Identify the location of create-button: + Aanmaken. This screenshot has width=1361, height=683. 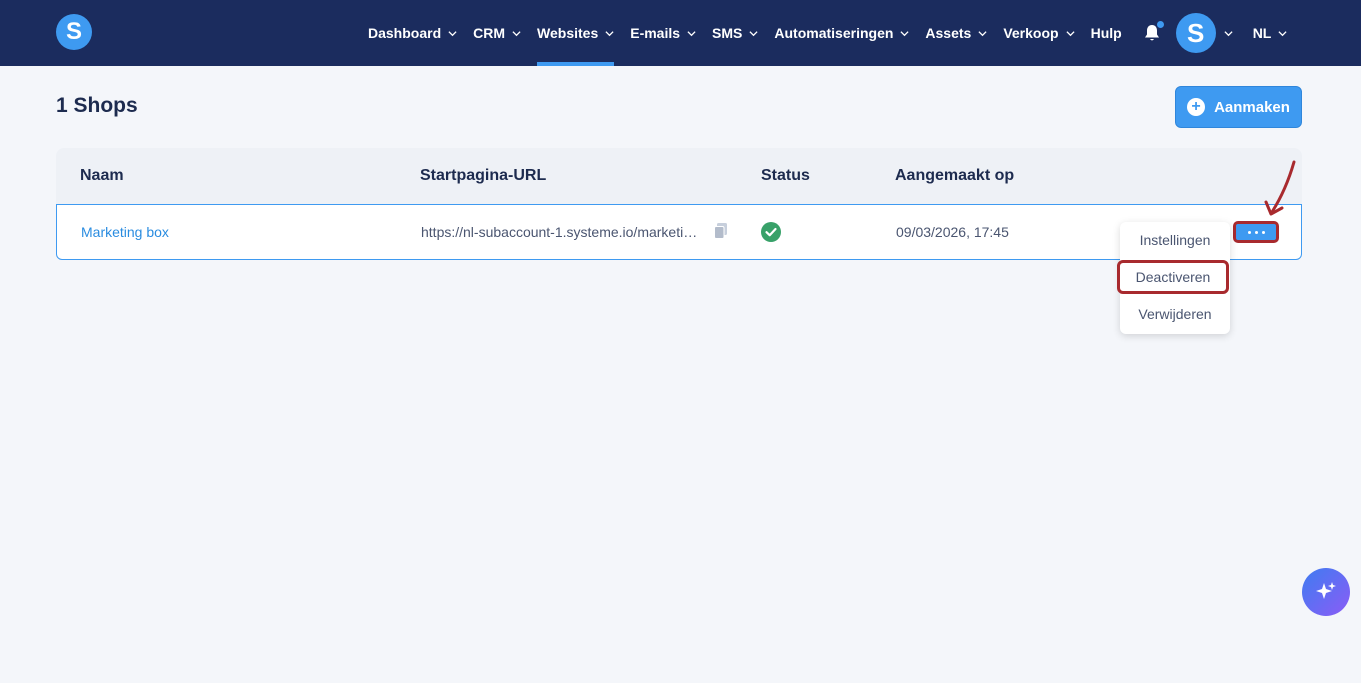
(1238, 107).